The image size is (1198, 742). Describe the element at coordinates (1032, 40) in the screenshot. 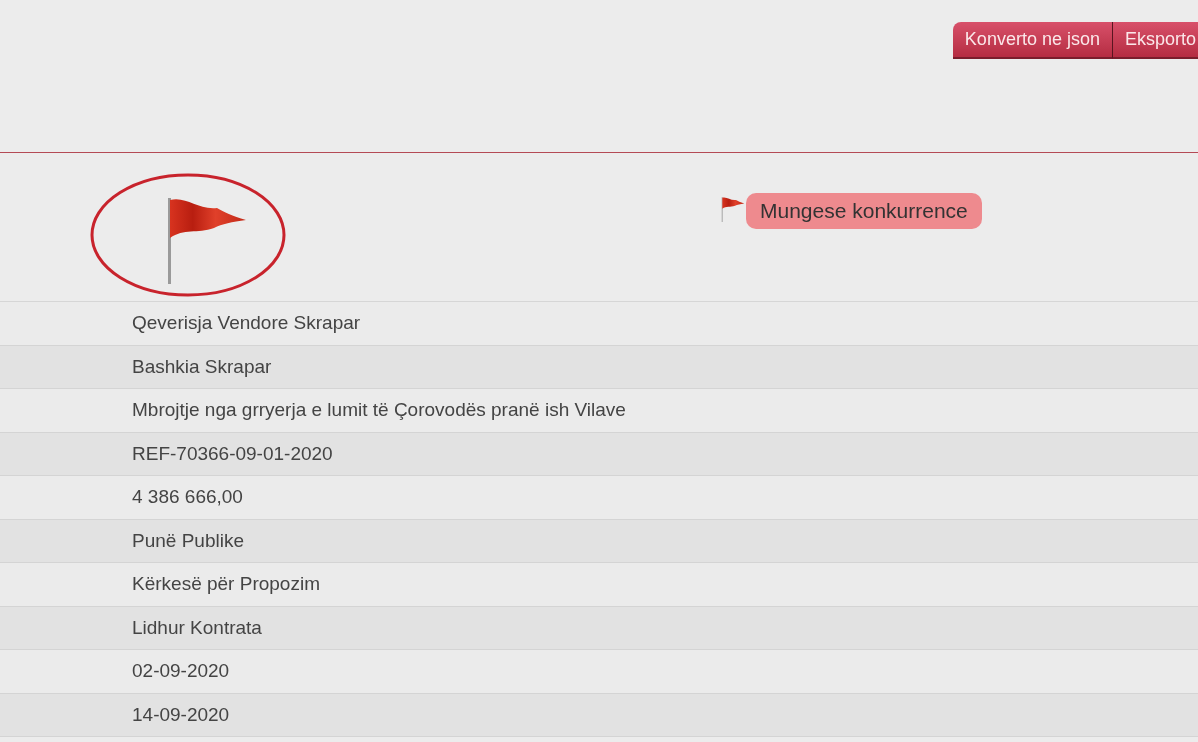

I see `toolbar-button: Konverto ne json` at that location.